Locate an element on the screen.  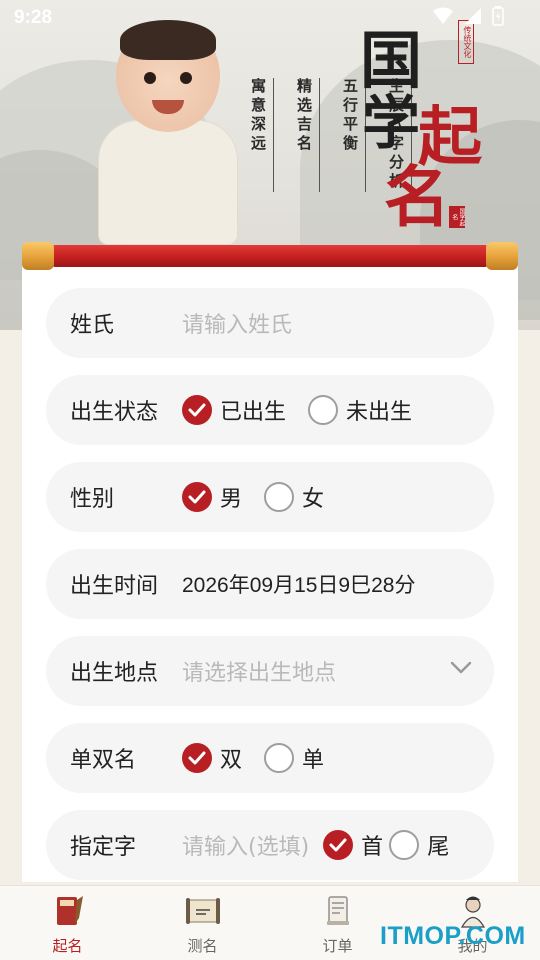
birth-time-row: 出生时间 2026年09月15日9巳28分 is located at coordinates (270, 584).